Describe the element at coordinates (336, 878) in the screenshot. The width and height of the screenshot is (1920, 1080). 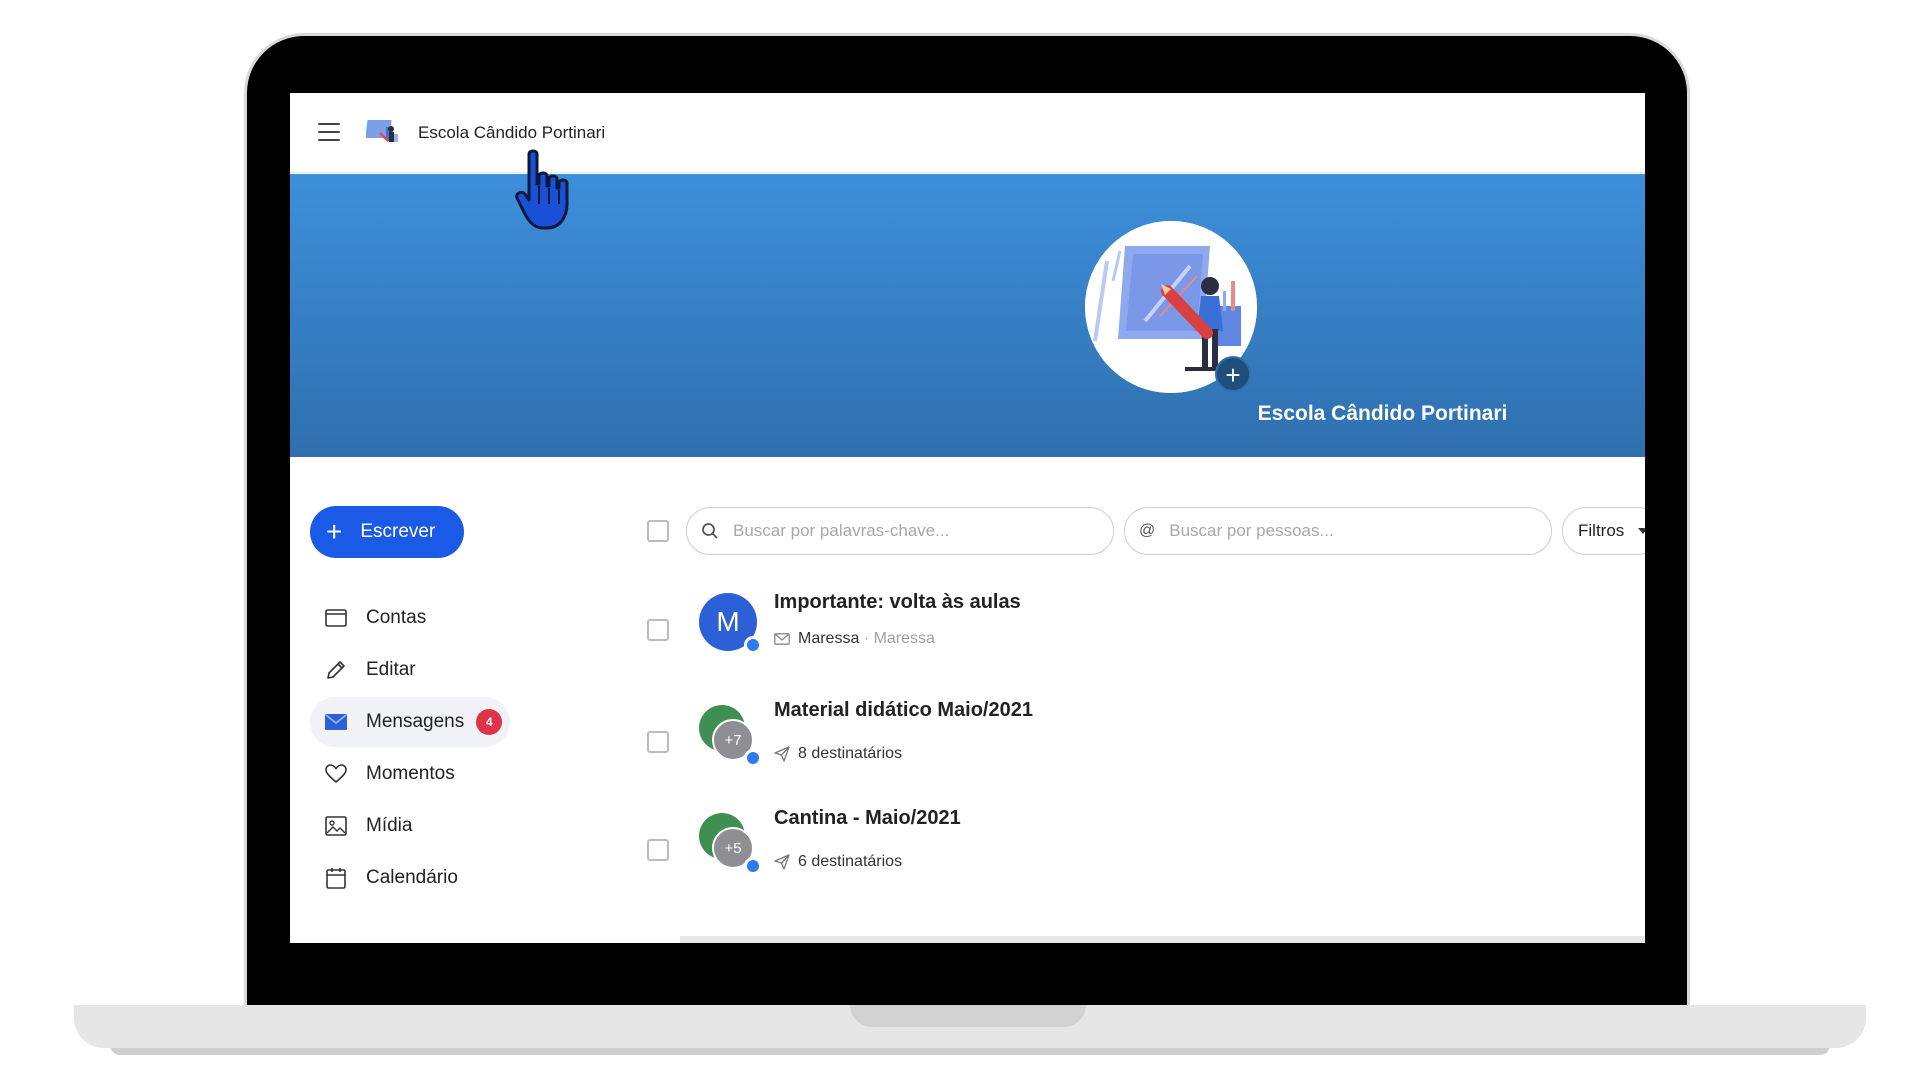
I see `calendar-icon` at that location.